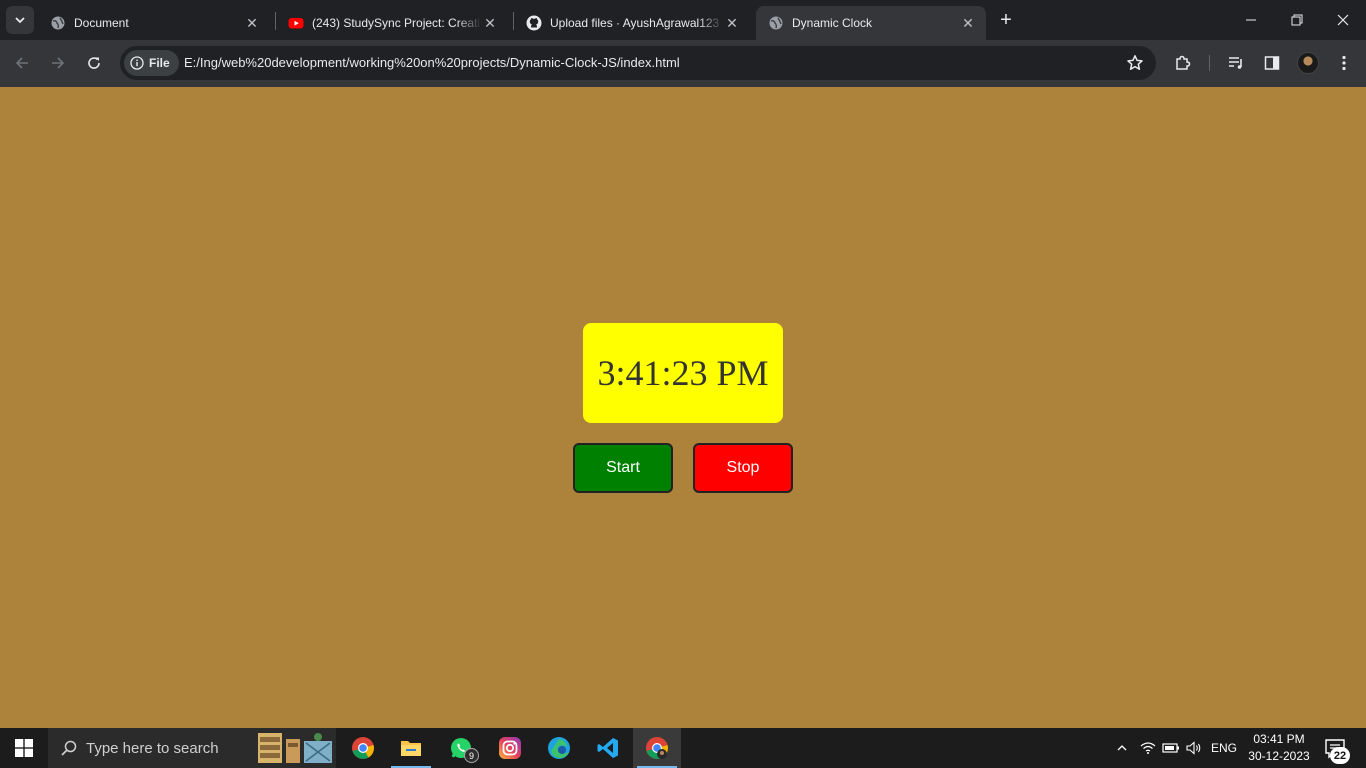  I want to click on taskbar-vscode, so click(608, 748).